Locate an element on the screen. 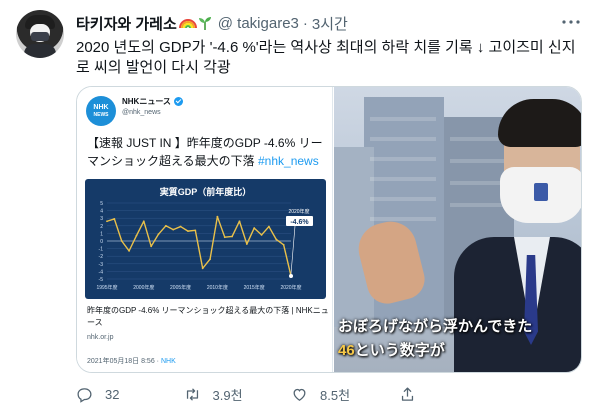  annotation-pointer is located at coordinates (293, 249).